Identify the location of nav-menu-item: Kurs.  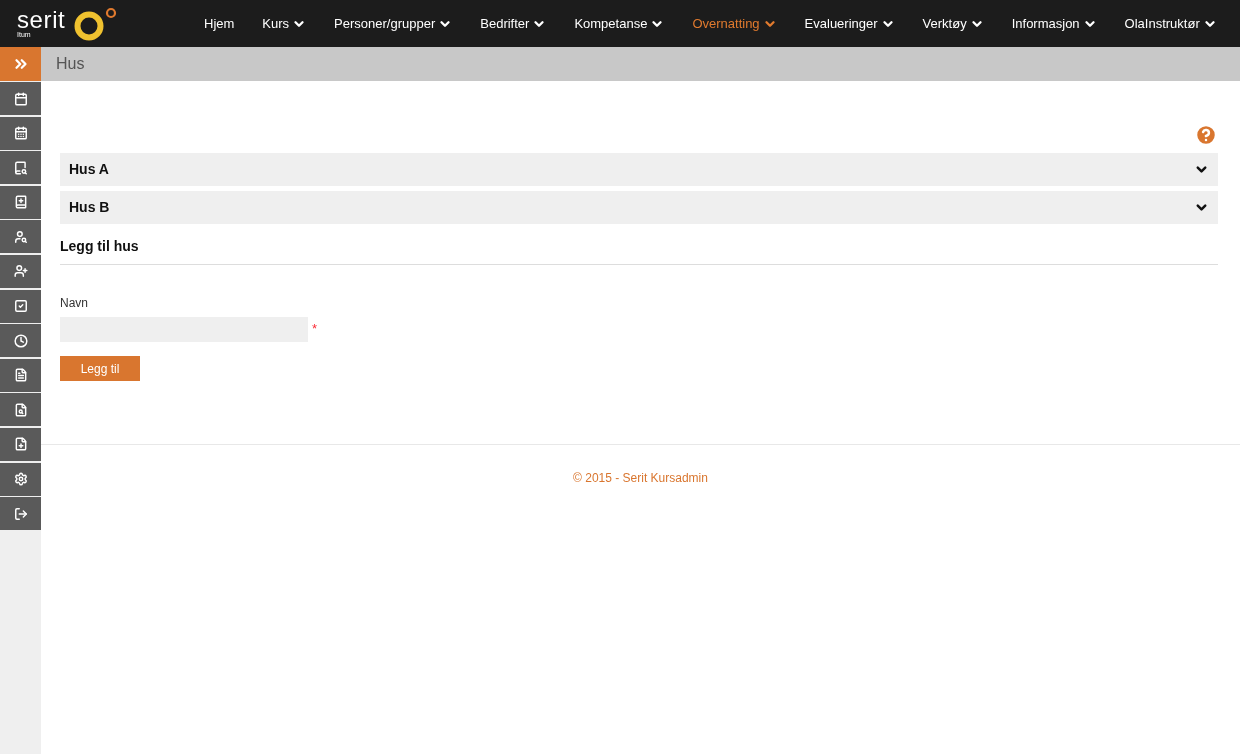
(284, 23).